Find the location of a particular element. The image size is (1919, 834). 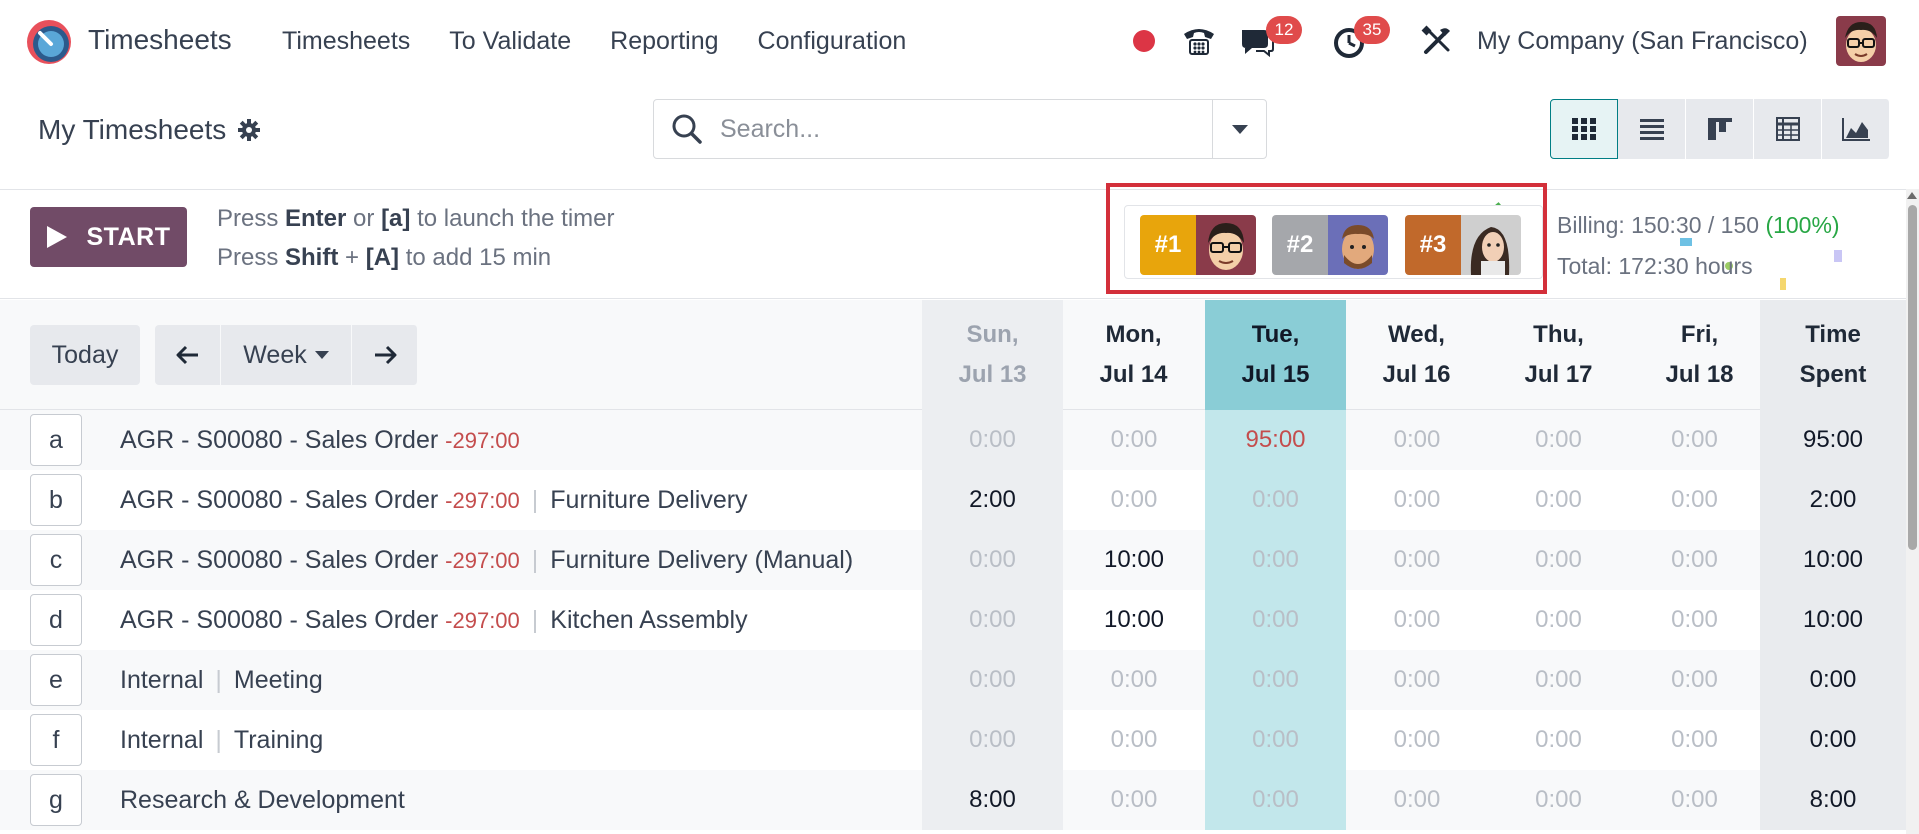

row-label: Internal | Meeting is located at coordinates (221, 680).